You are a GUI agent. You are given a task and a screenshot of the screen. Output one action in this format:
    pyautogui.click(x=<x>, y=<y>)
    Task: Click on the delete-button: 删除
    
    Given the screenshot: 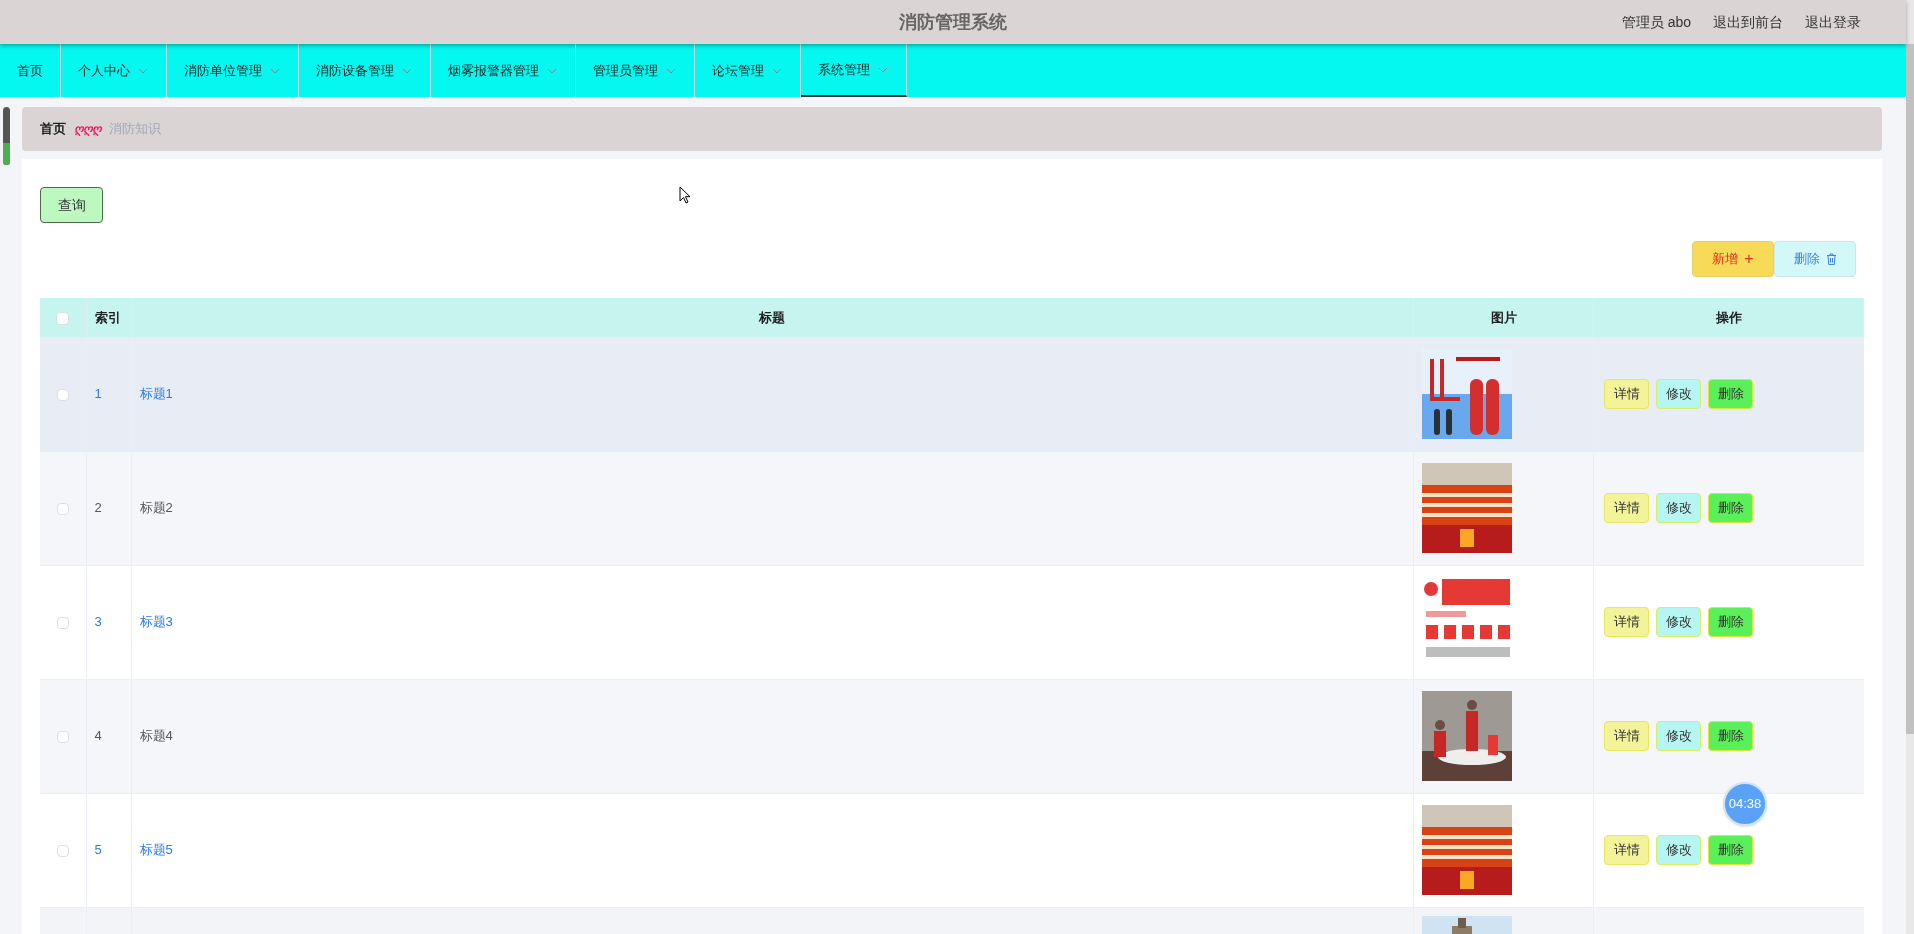 What is the action you would take?
    pyautogui.click(x=1815, y=259)
    